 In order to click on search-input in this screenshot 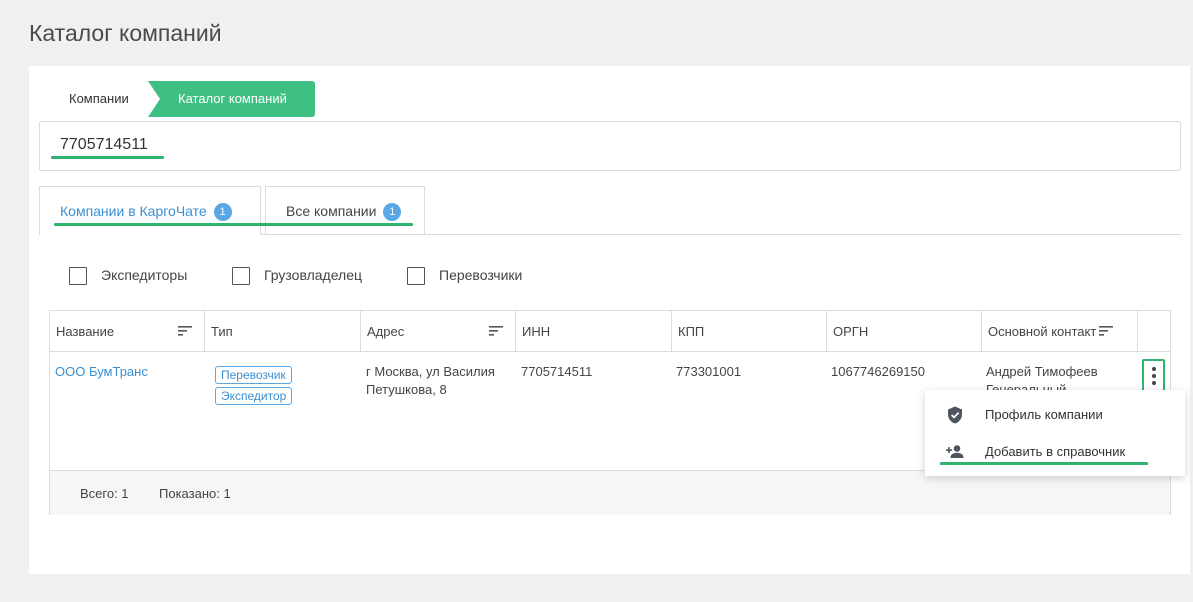, I will do `click(210, 145)`.